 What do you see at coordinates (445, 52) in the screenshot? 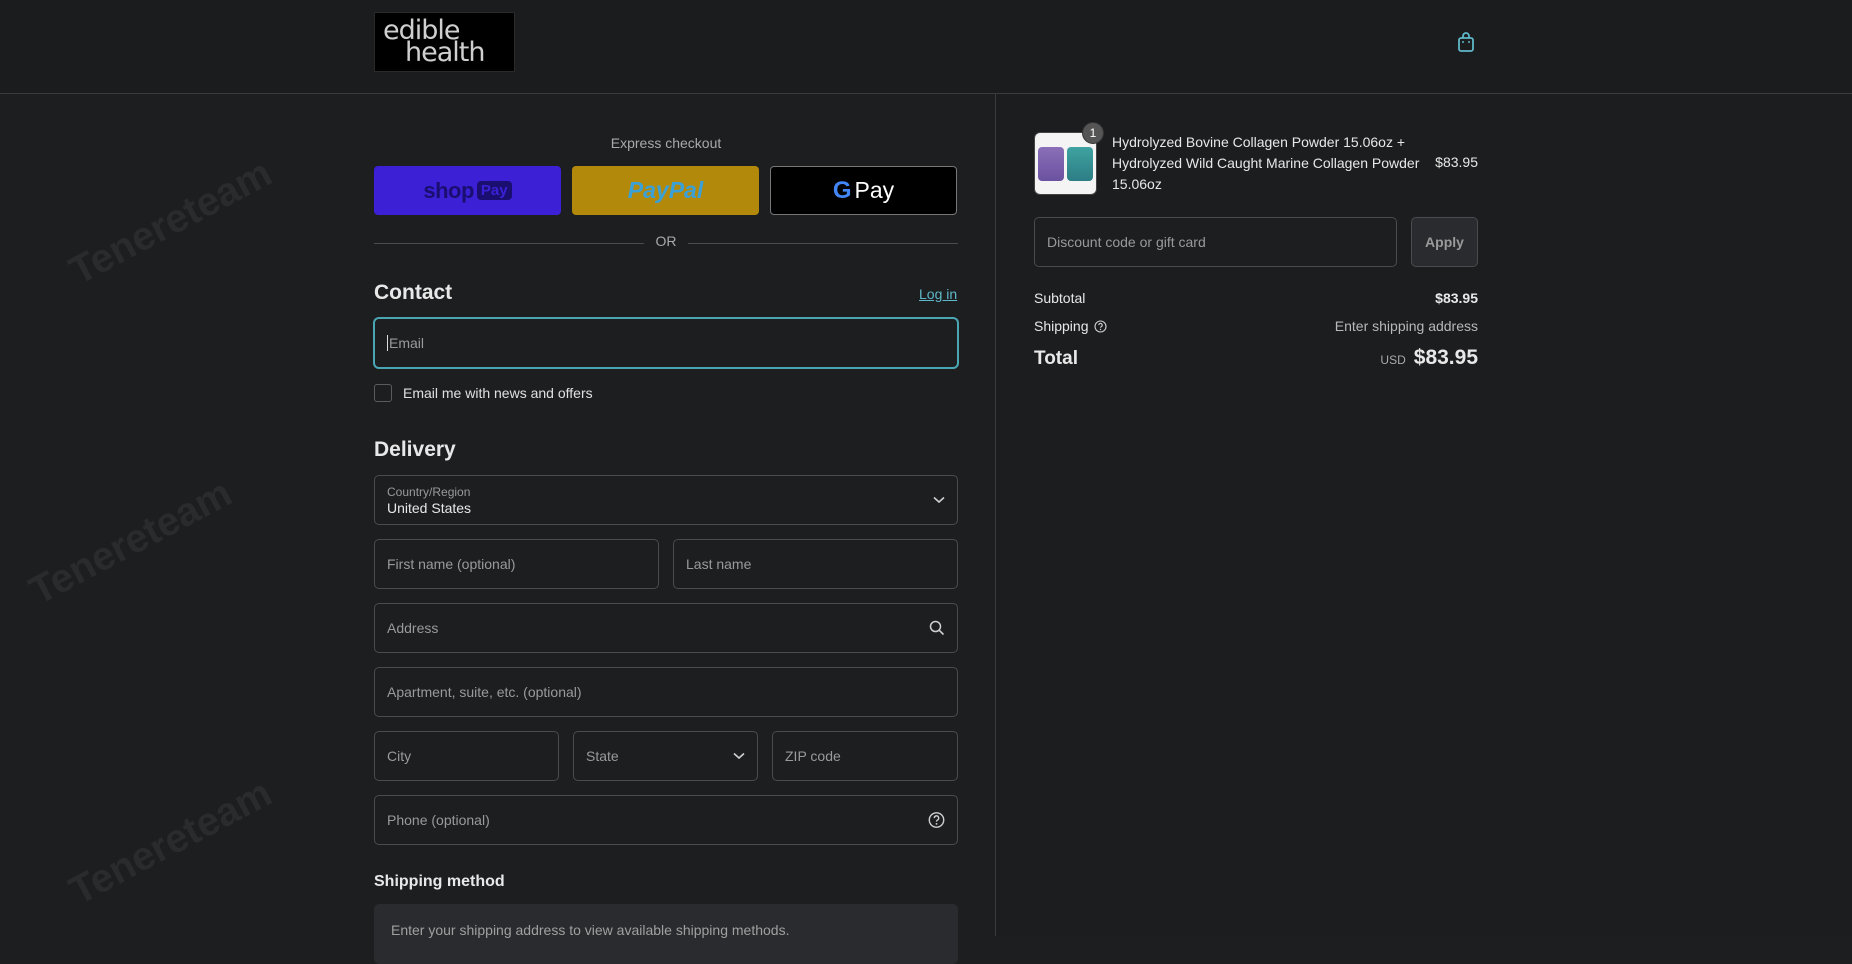
I see `logo-line-2: health` at bounding box center [445, 52].